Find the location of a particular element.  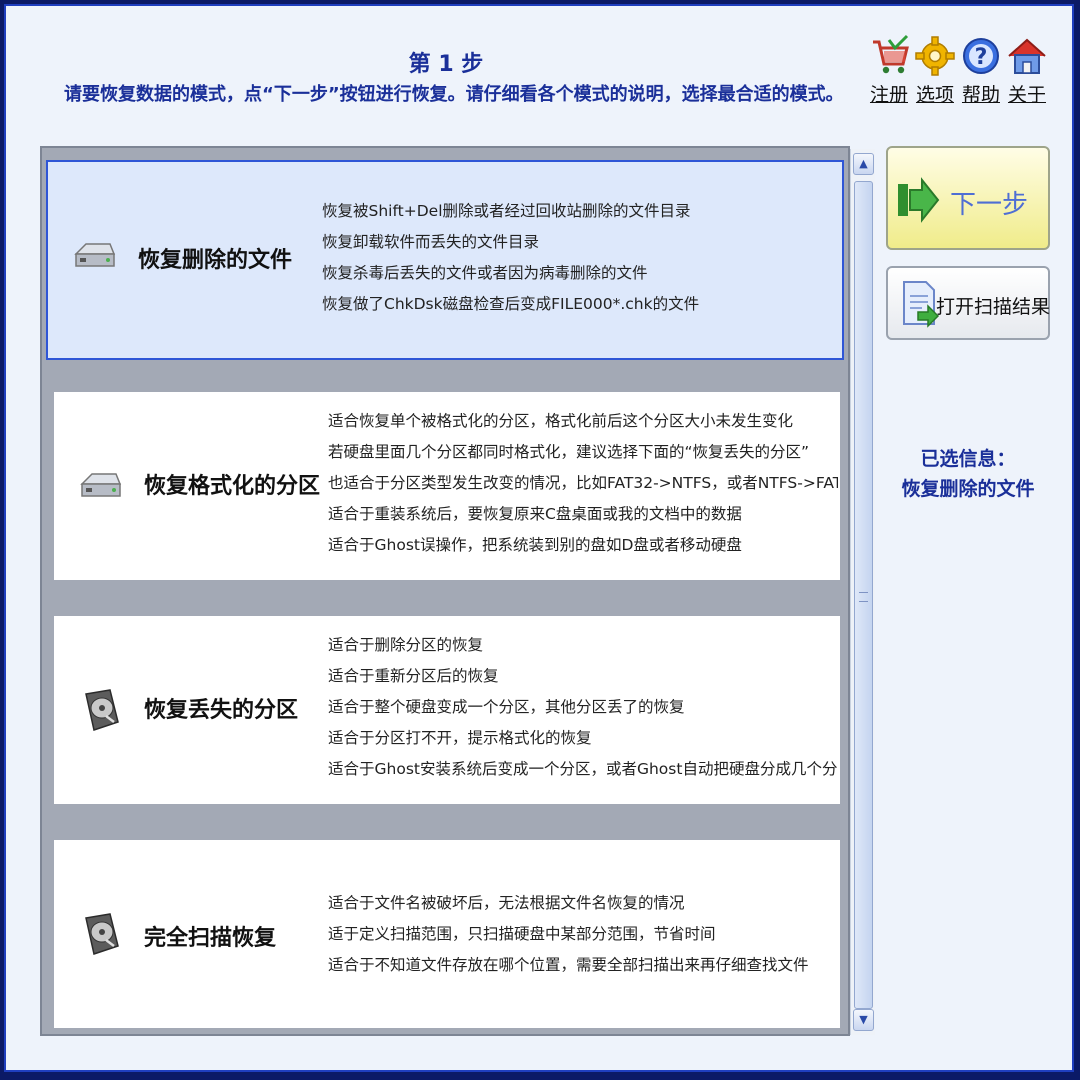

step-title: 第 1 步 is located at coordinates (446, 64).